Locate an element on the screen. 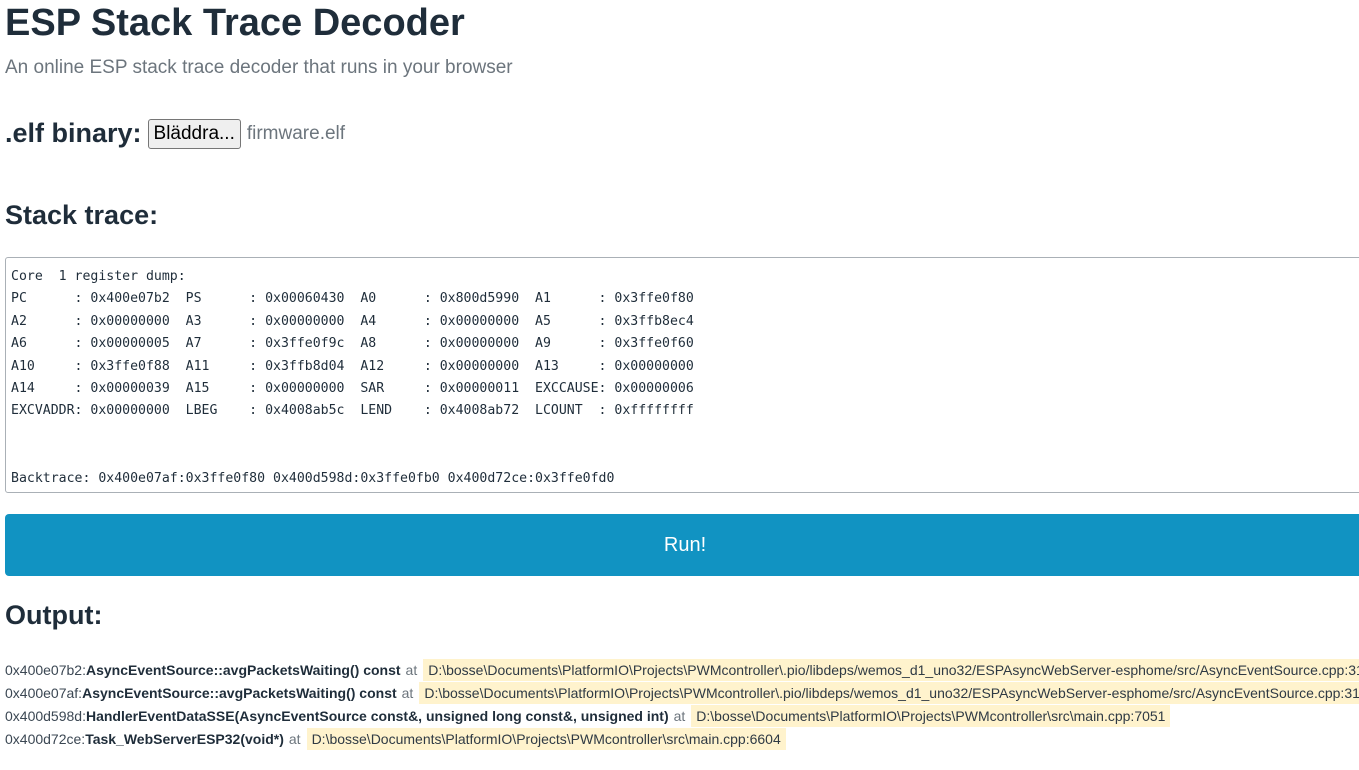  page-title: ESP Stack Trace Decoder is located at coordinates (235, 23).